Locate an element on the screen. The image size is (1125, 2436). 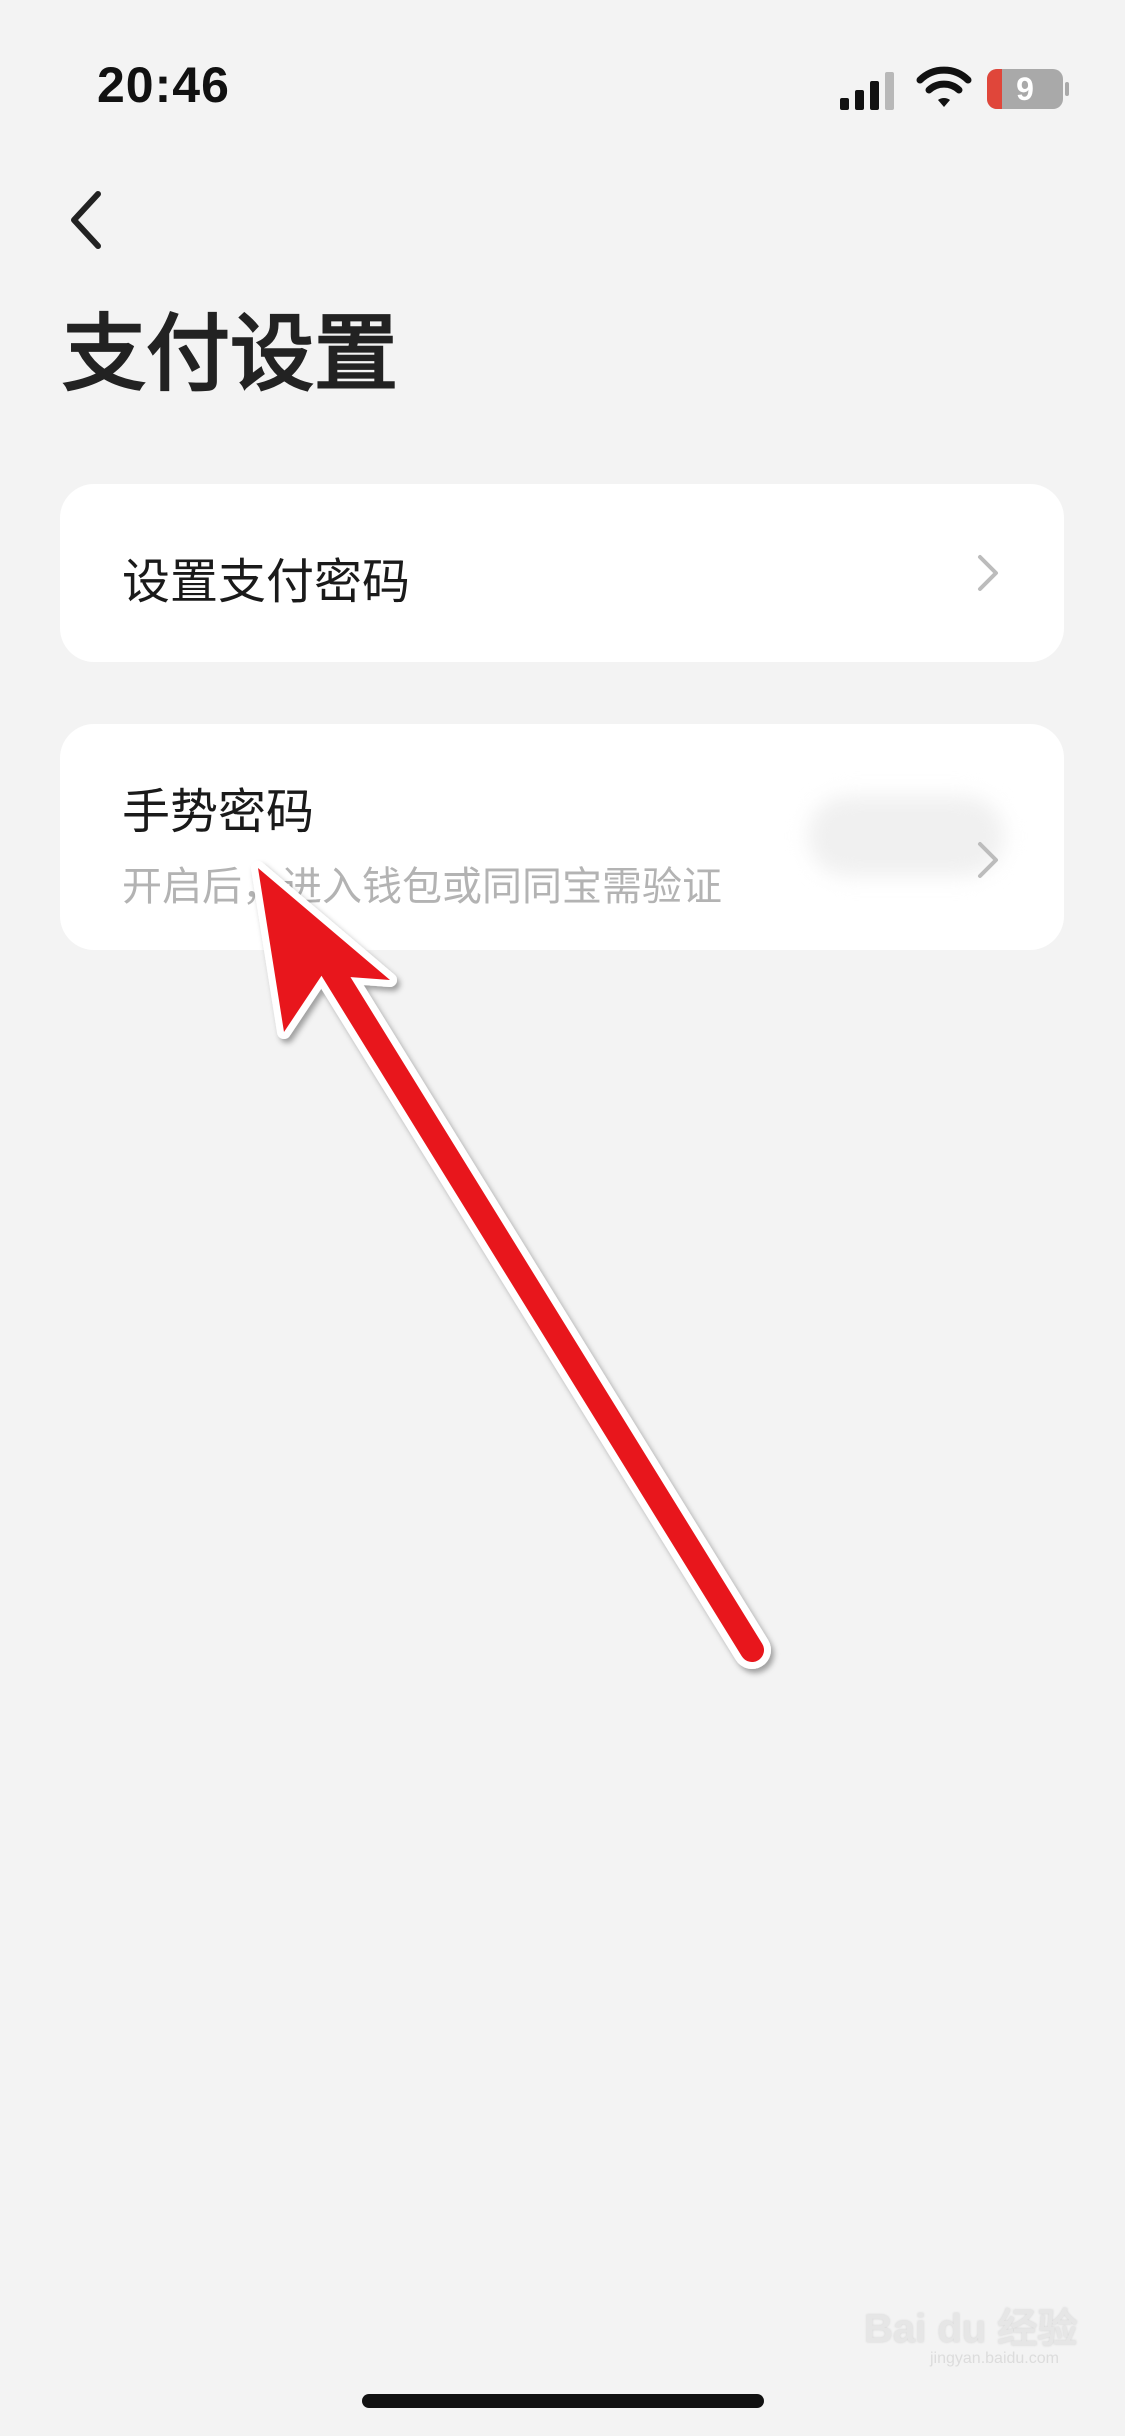
set-payment-password-label: 设置支付密码 is located at coordinates (266, 582).